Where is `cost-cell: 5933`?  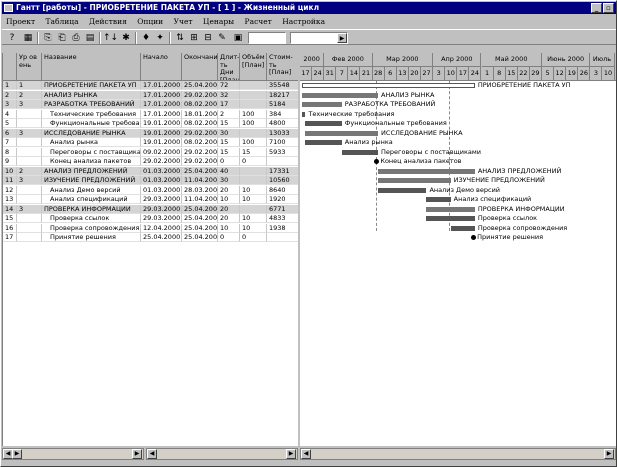
cost-cell: 5933 is located at coordinates (282, 152).